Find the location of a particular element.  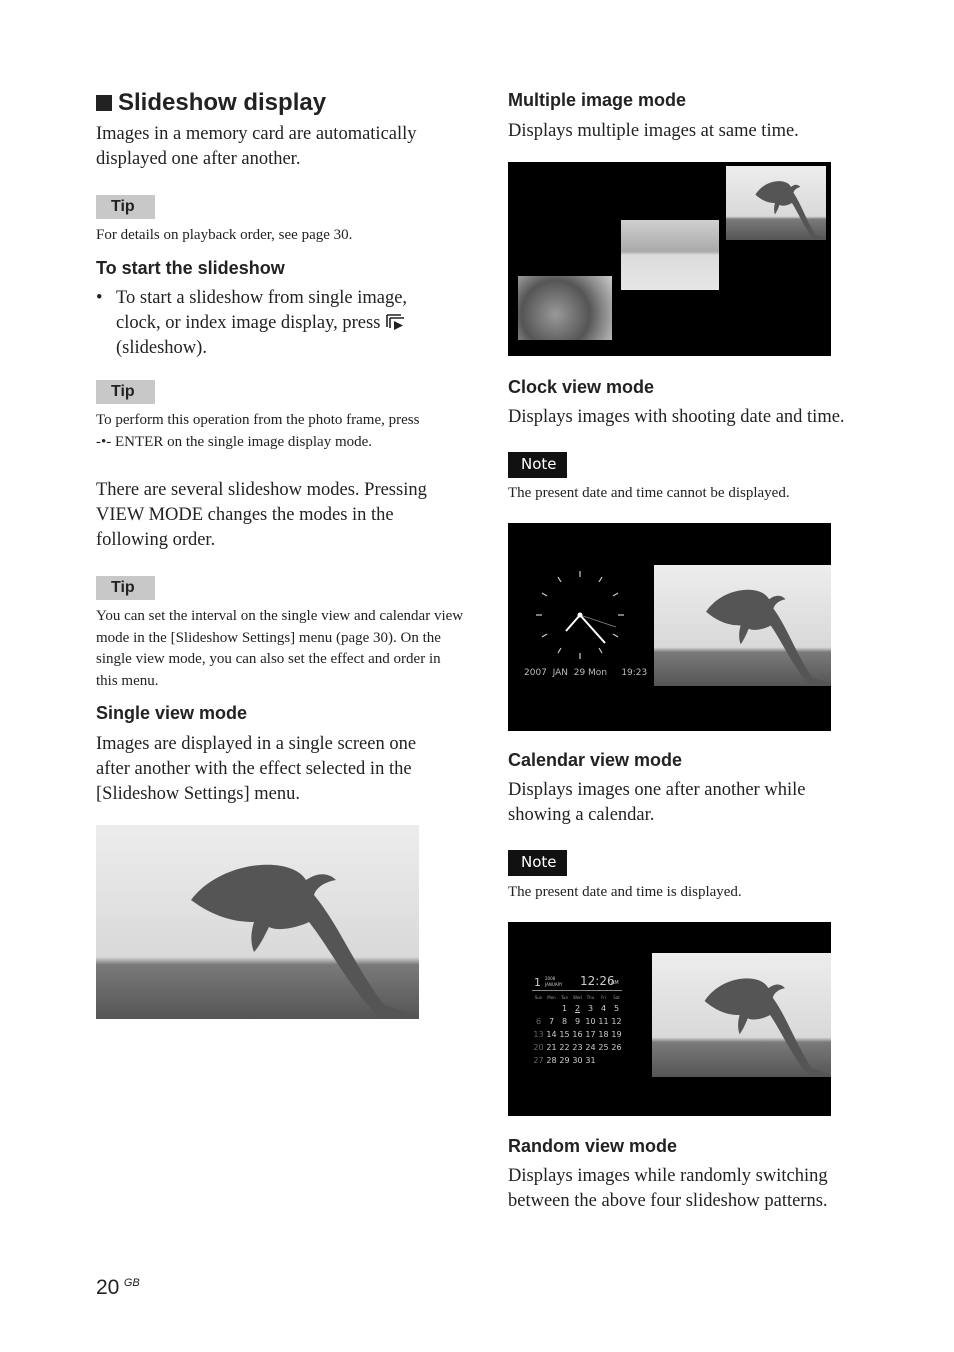

title-text: Slideshow display is located at coordinates (222, 102).